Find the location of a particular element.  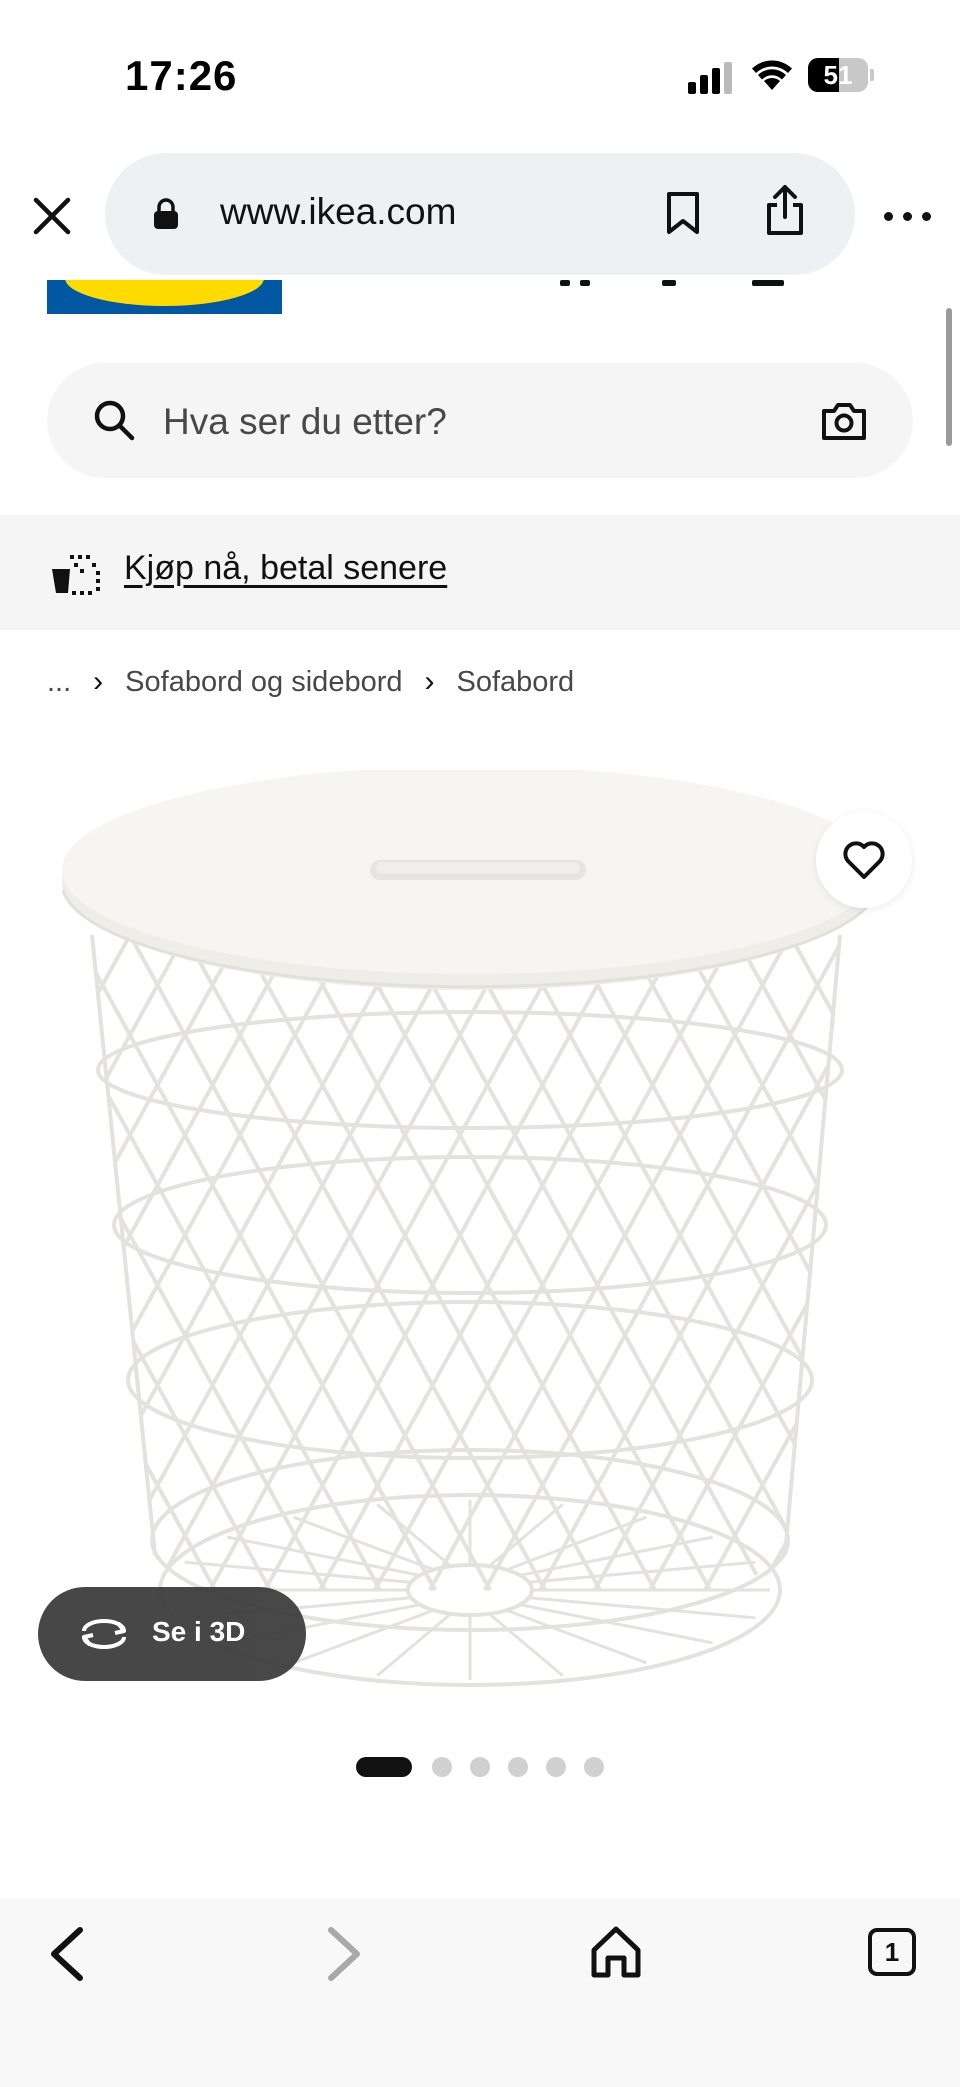

browser-toolbar: www.ikea.com is located at coordinates (480, 215).